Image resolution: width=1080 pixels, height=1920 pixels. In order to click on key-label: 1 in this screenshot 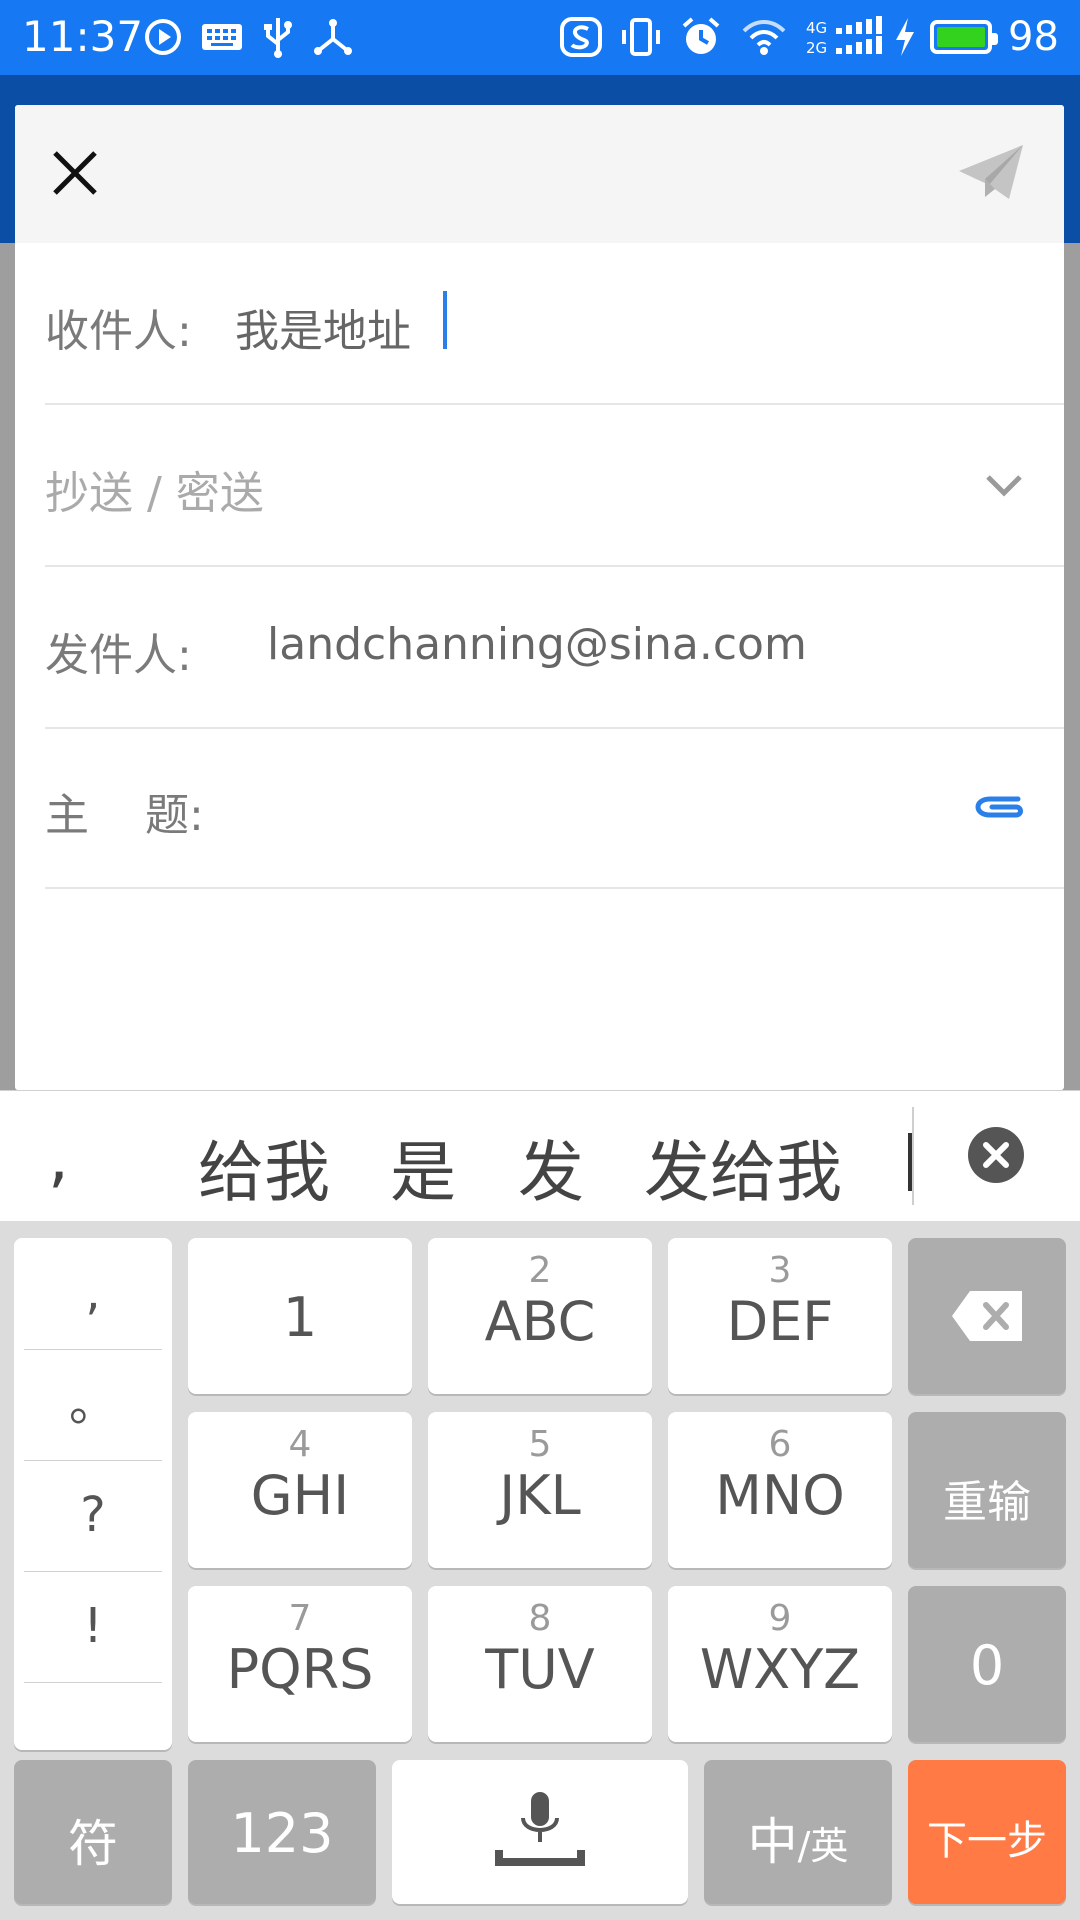, I will do `click(300, 1317)`.